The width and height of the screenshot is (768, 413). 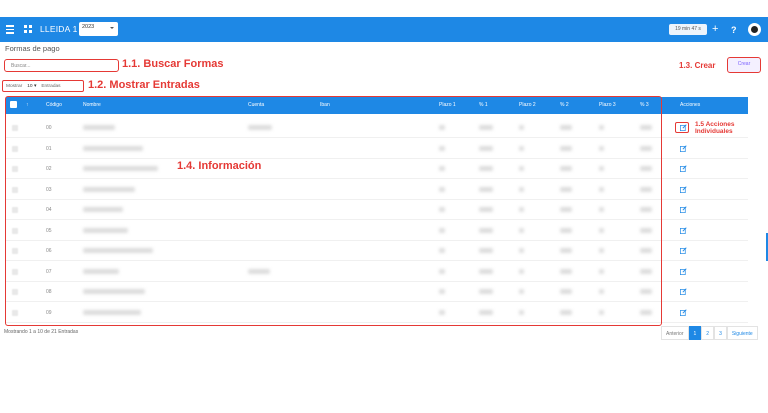 I want to click on page-button-2: 2, so click(x=708, y=333).